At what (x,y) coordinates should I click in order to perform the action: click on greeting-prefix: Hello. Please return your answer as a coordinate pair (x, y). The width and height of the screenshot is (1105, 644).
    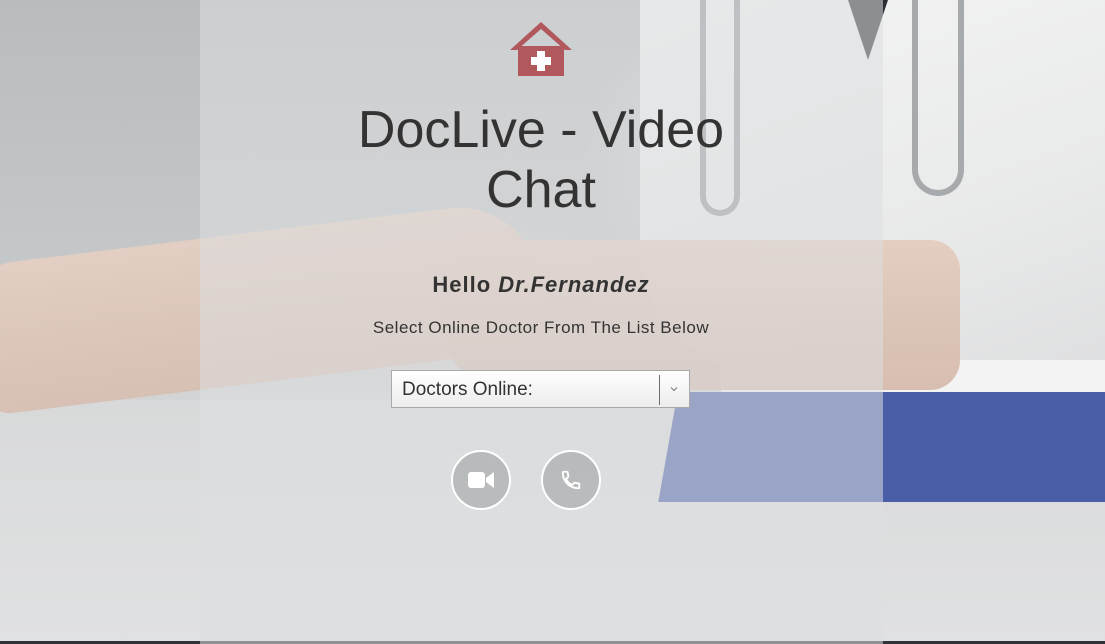
    Looking at the image, I should click on (462, 284).